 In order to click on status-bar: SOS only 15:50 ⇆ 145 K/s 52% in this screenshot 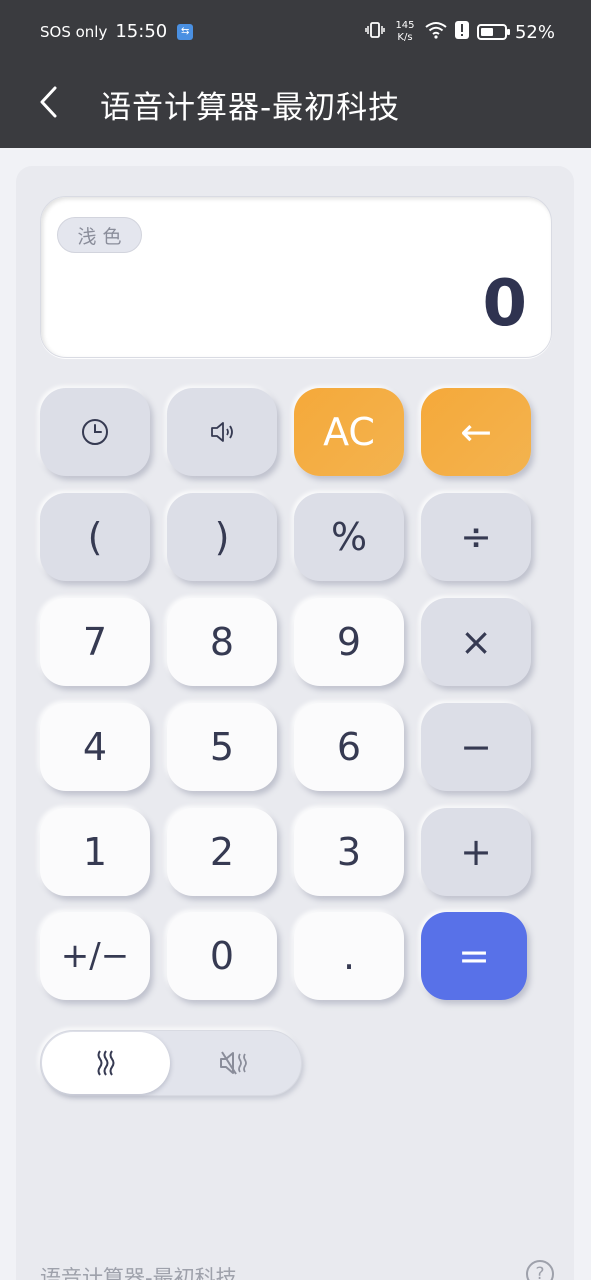, I will do `click(295, 33)`.